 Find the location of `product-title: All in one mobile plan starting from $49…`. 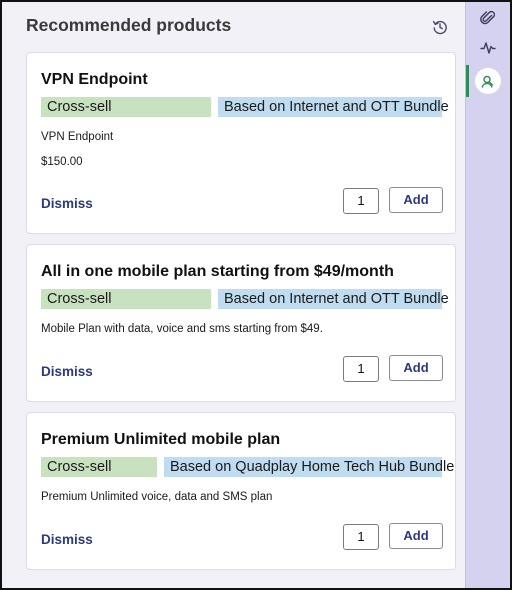

product-title: All in one mobile plan starting from $49… is located at coordinates (217, 271).